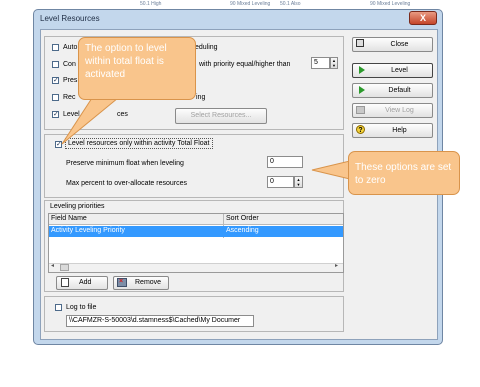 Image resolution: width=480 pixels, height=387 pixels. Describe the element at coordinates (404, 173) in the screenshot. I see `annotation-callout-right: These options are set to zero` at that location.